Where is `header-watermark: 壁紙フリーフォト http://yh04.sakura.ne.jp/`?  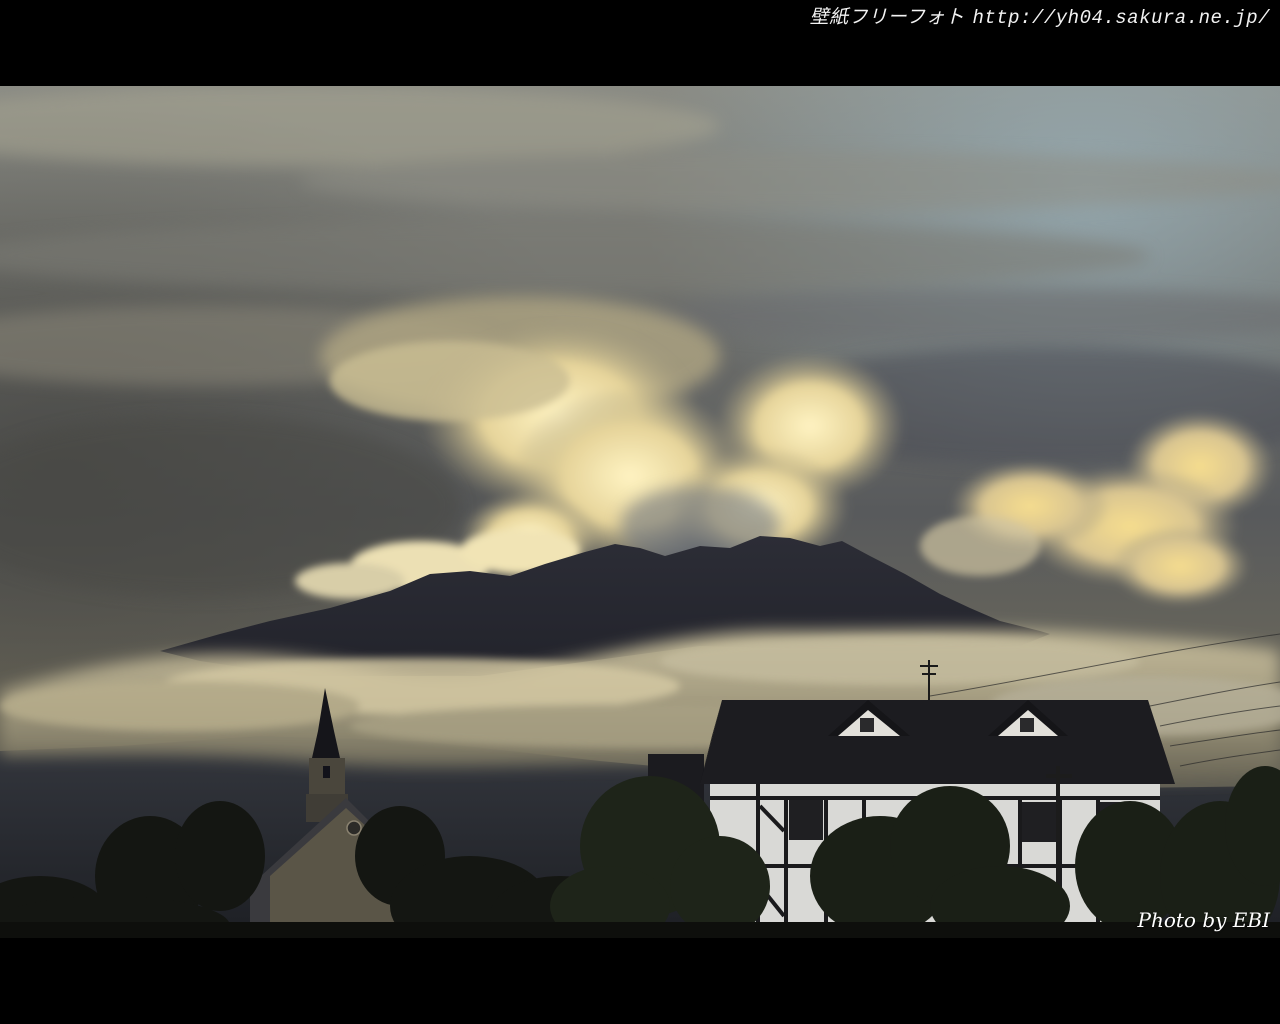
header-watermark: 壁紙フリーフォト http://yh04.sakura.ne.jp/ is located at coordinates (1040, 15).